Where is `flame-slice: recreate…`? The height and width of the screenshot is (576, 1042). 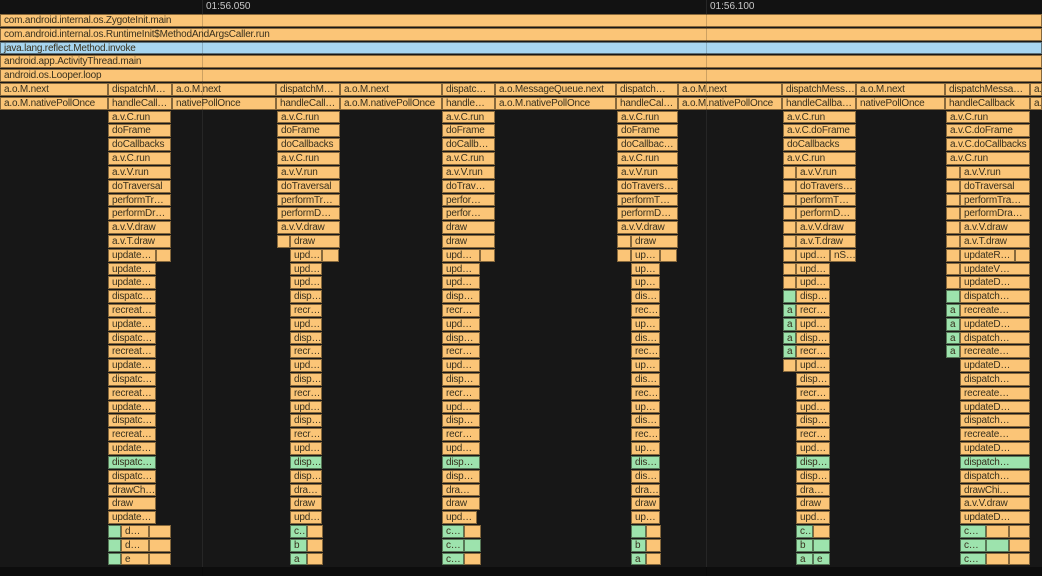 flame-slice: recreate… is located at coordinates (995, 434).